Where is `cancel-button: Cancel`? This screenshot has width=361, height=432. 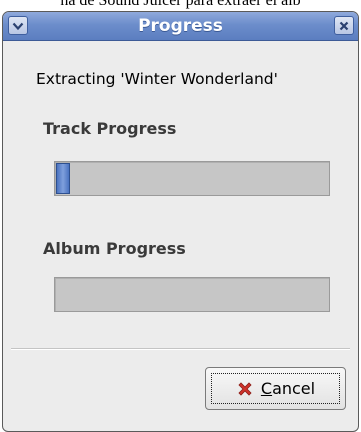 cancel-button: Cancel is located at coordinates (275, 388).